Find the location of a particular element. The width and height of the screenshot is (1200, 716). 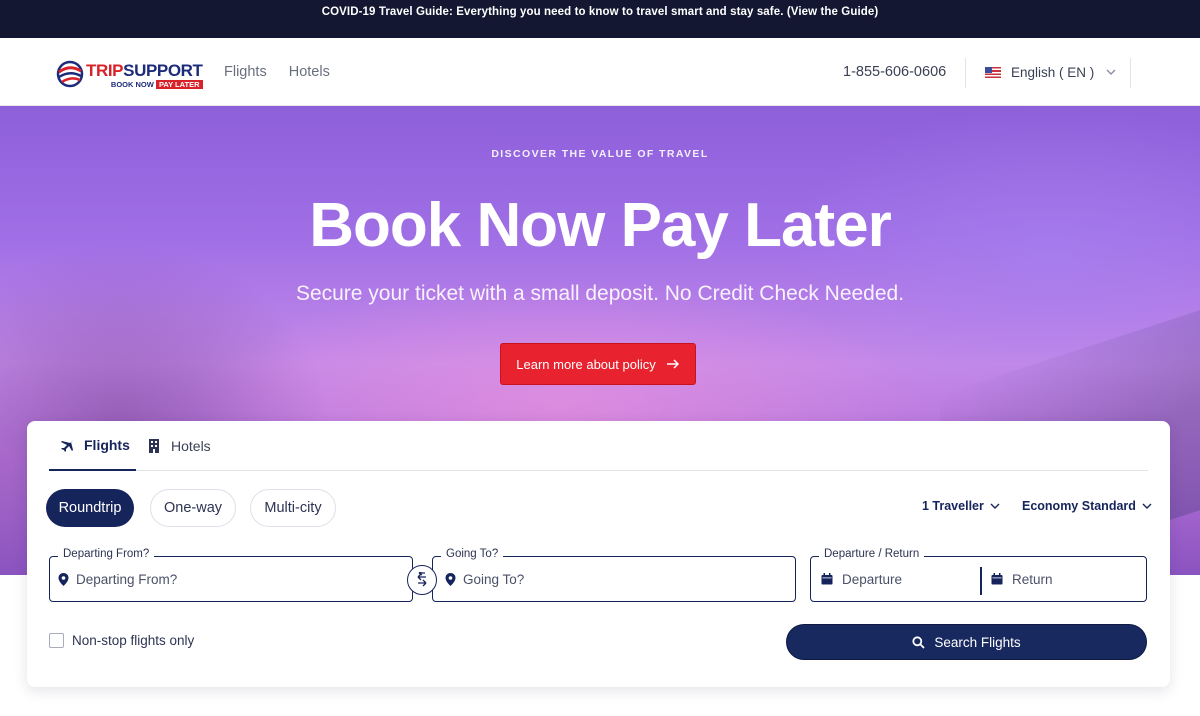

departing-from-field: Departing From? Departing From? is located at coordinates (231, 575).